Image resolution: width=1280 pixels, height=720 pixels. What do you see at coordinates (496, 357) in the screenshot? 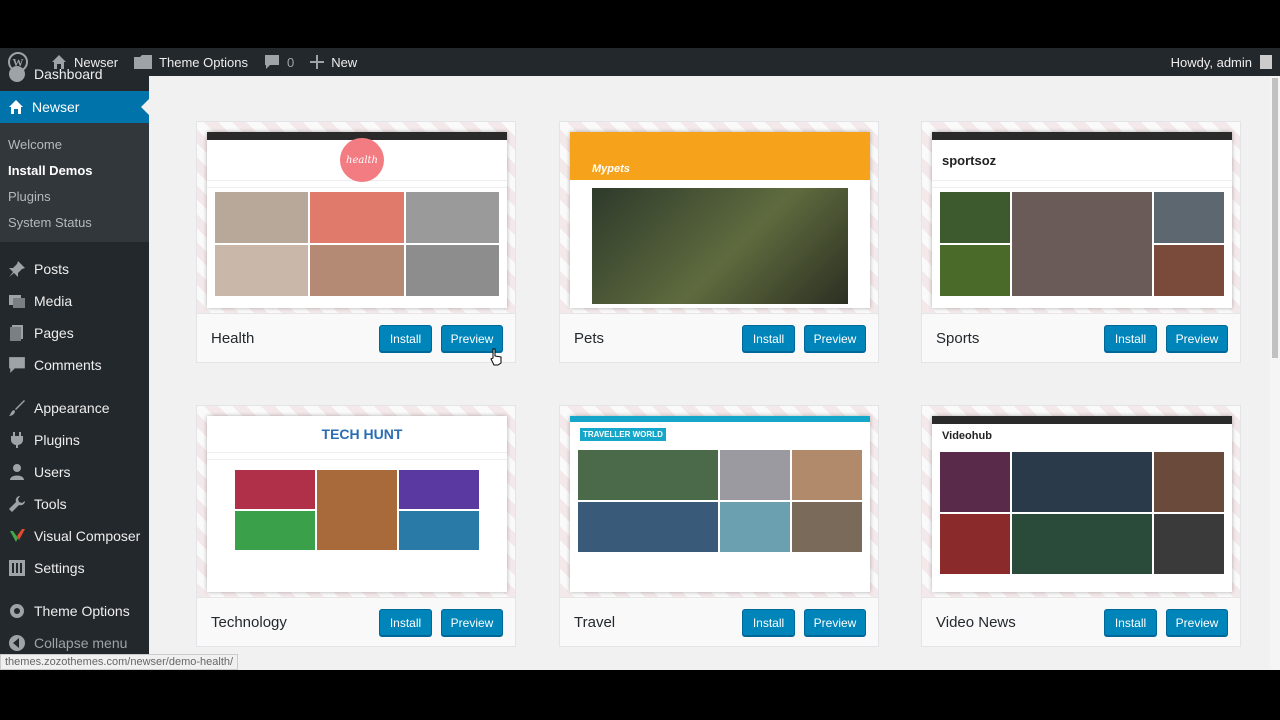
I see `hand-cursor-icon` at bounding box center [496, 357].